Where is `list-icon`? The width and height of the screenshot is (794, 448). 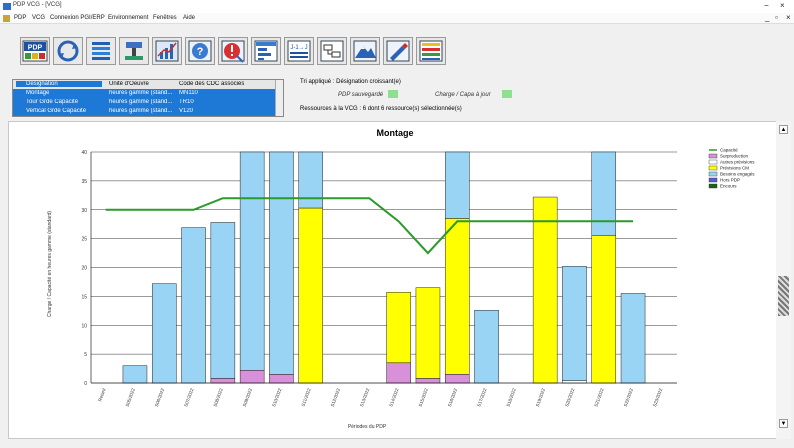
list-icon is located at coordinates (101, 51).